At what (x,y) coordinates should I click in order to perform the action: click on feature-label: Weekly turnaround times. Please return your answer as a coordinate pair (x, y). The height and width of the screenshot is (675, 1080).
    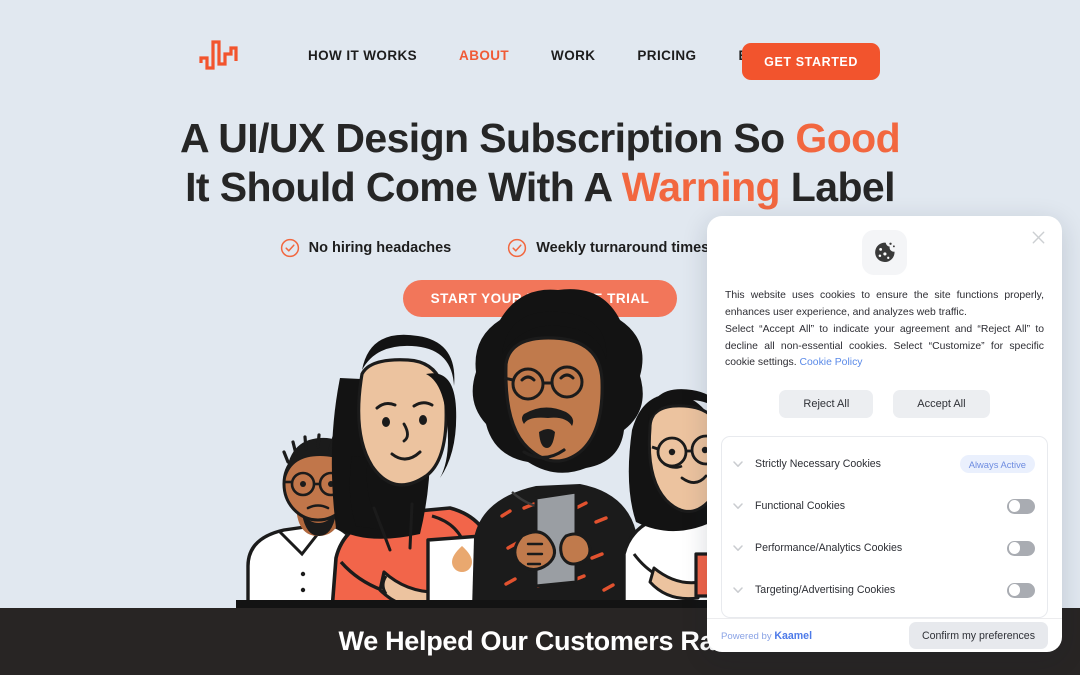
    Looking at the image, I should click on (623, 247).